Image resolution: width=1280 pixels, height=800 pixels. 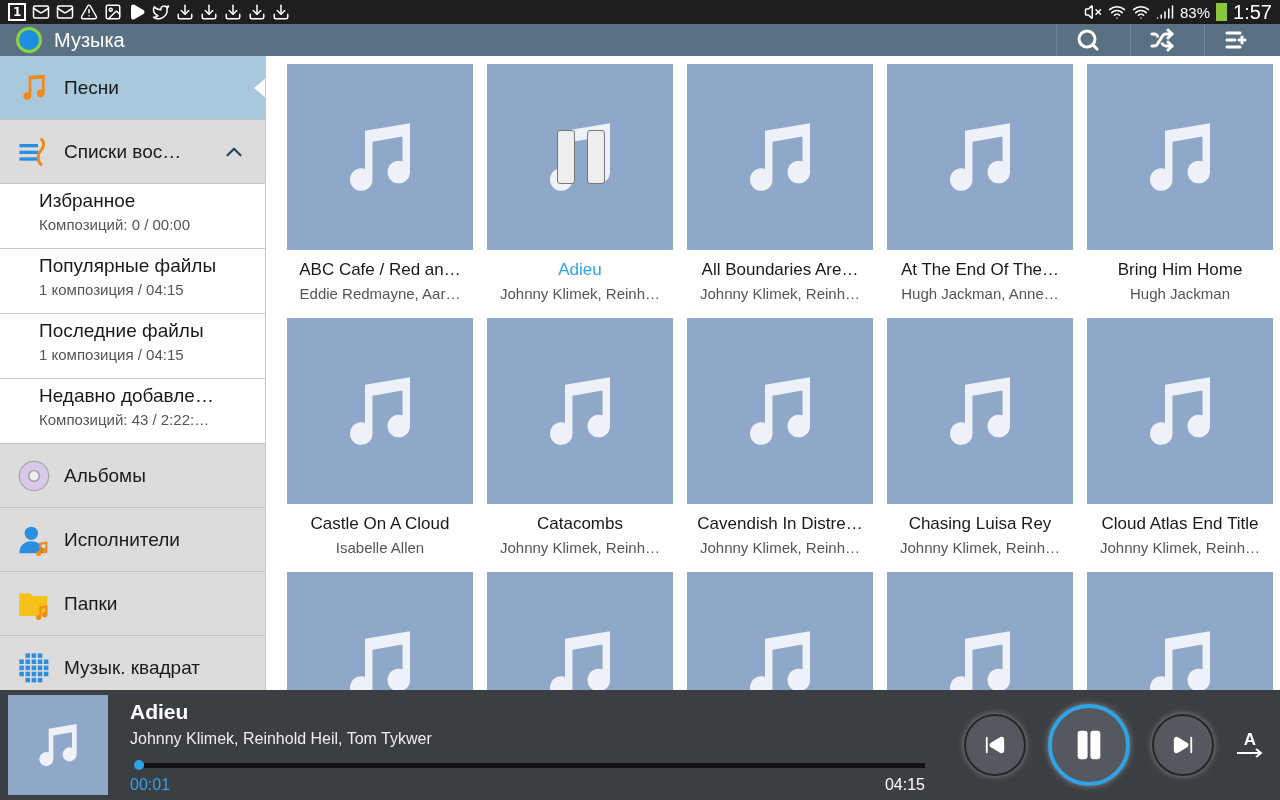 I want to click on signal-icon, so click(x=1165, y=12).